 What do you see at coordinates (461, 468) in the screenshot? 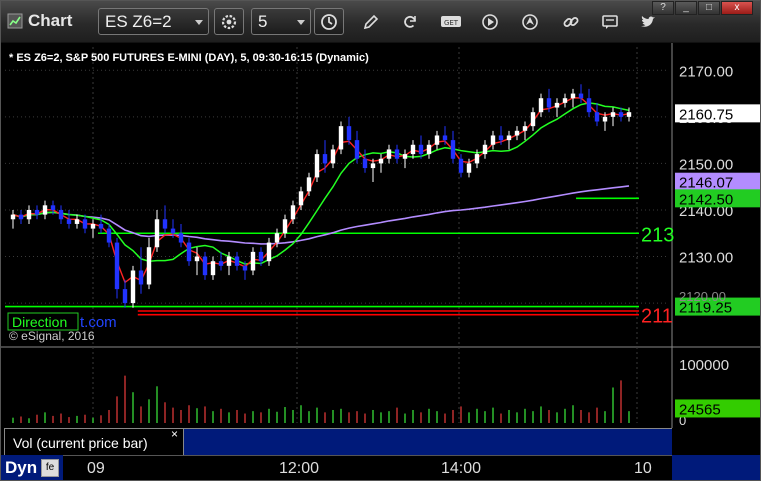
I see `time-label: 14:00` at bounding box center [461, 468].